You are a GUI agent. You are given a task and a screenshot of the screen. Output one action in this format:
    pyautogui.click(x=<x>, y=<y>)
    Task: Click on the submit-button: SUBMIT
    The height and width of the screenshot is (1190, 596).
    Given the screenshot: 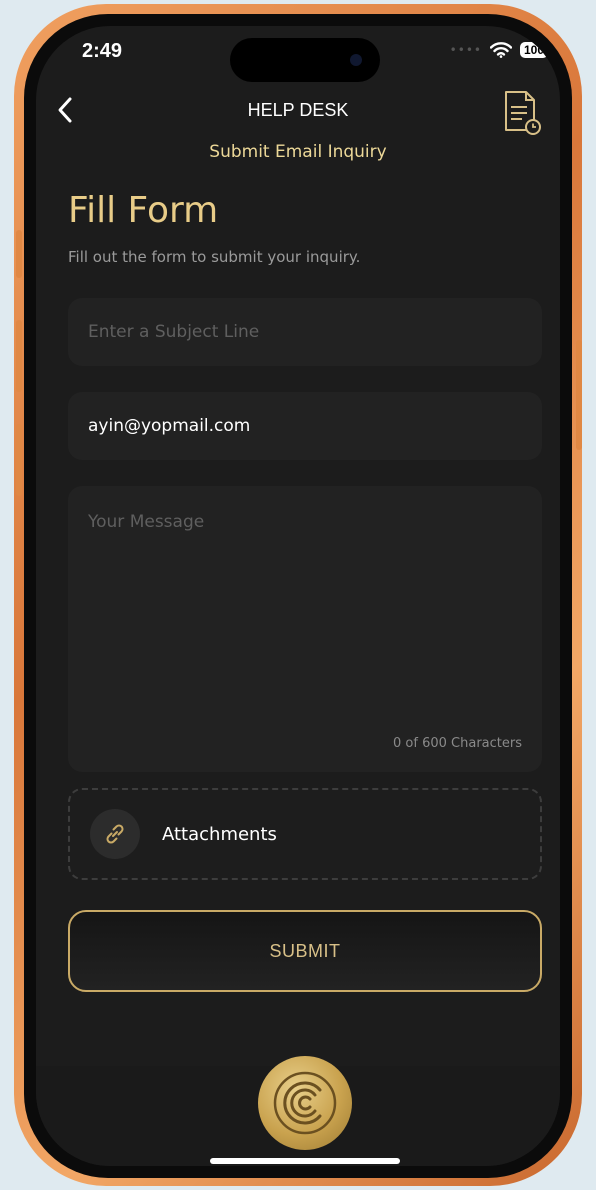 What is the action you would take?
    pyautogui.click(x=305, y=951)
    